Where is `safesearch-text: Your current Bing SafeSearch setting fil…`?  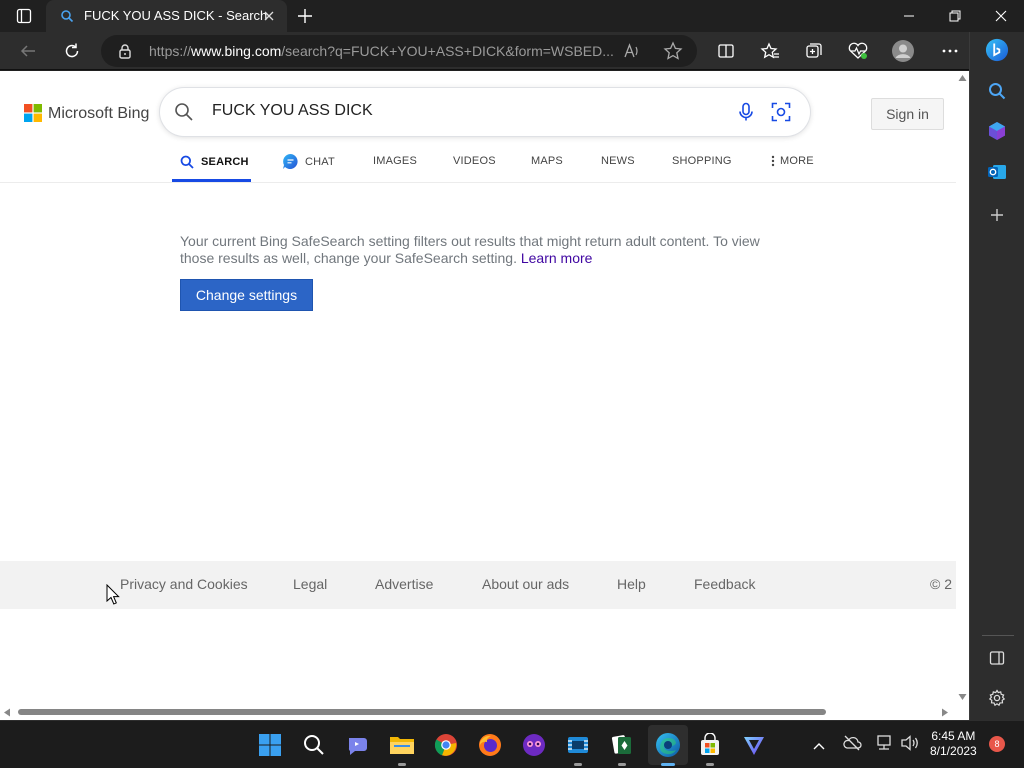
safesearch-text: Your current Bing SafeSearch setting fil… is located at coordinates (470, 249).